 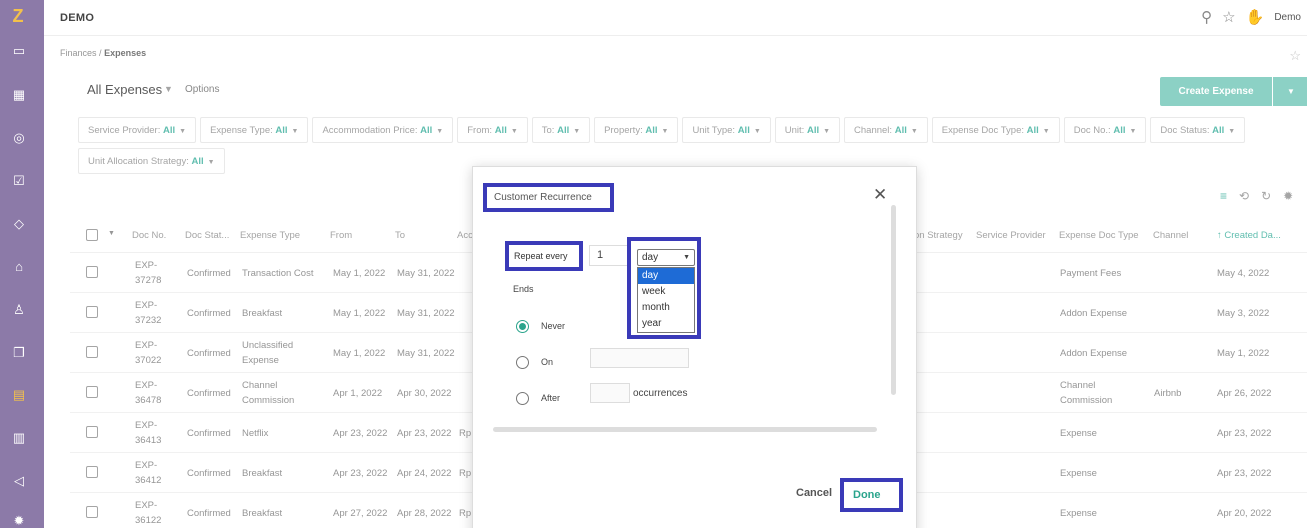 What do you see at coordinates (547, 362) in the screenshot?
I see `ends-on-label: On` at bounding box center [547, 362].